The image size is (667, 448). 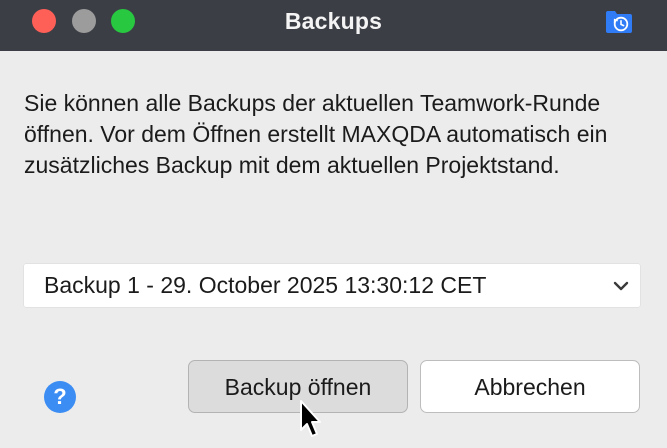 I want to click on mouse-pointer-icon, so click(x=310, y=418).